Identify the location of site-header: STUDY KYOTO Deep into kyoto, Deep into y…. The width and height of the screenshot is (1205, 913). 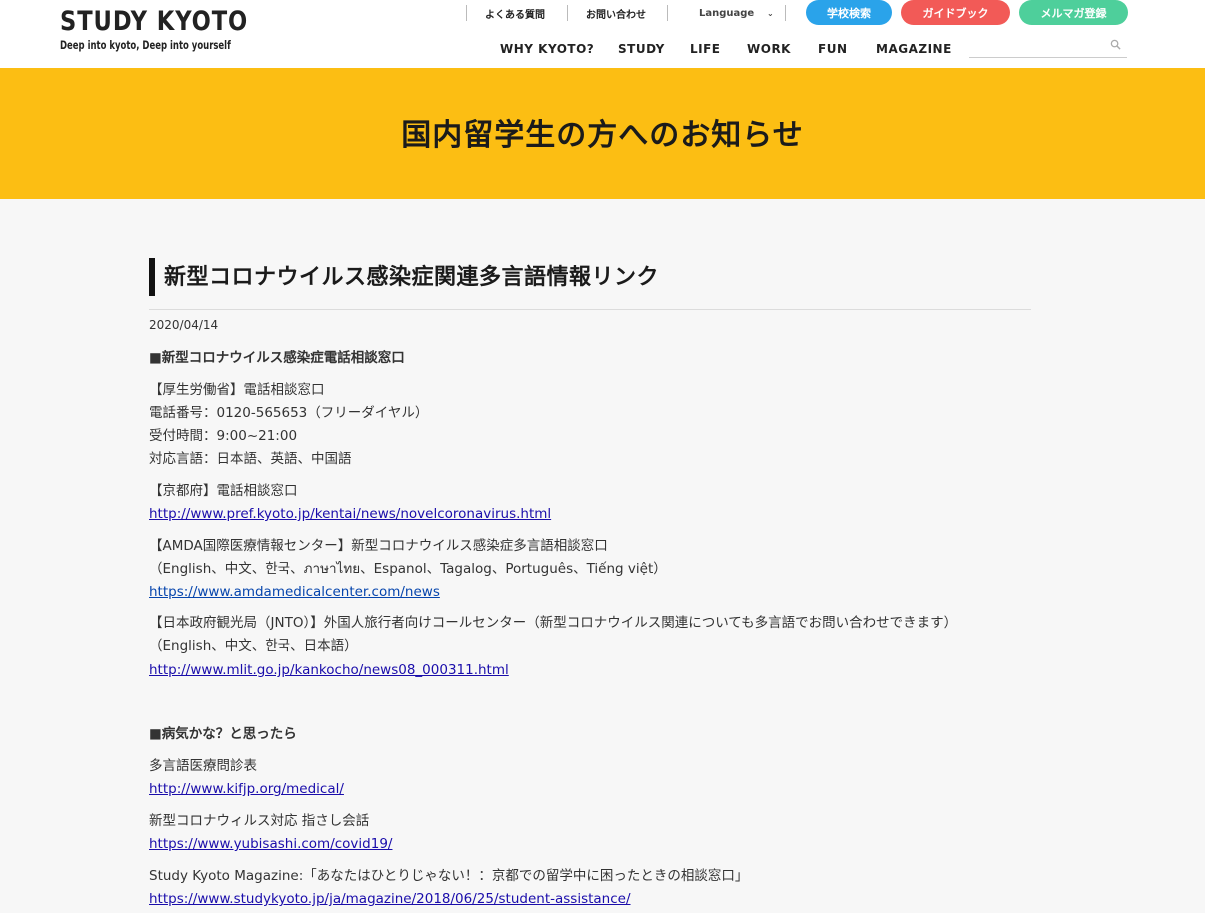
(602, 34).